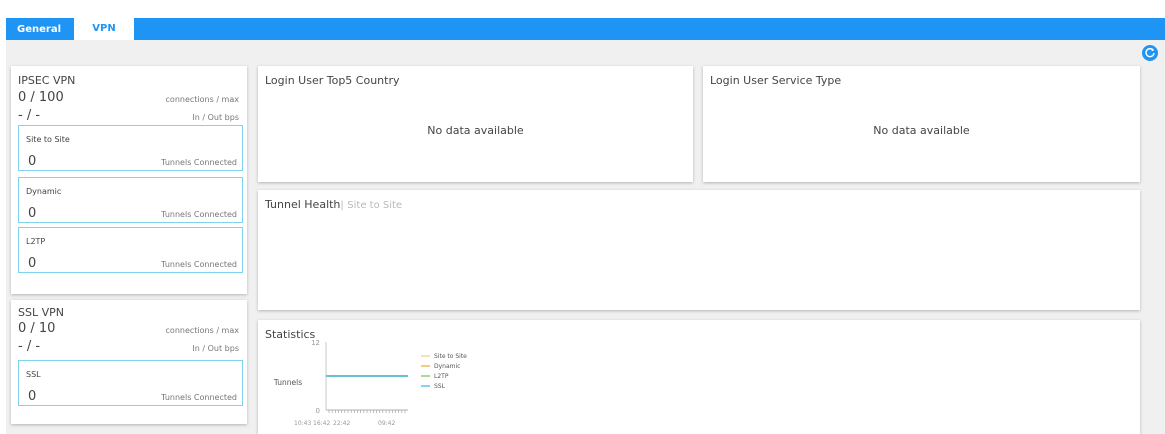 The image size is (1165, 434). I want to click on ssl-bps-unit: In / Out bps, so click(215, 348).